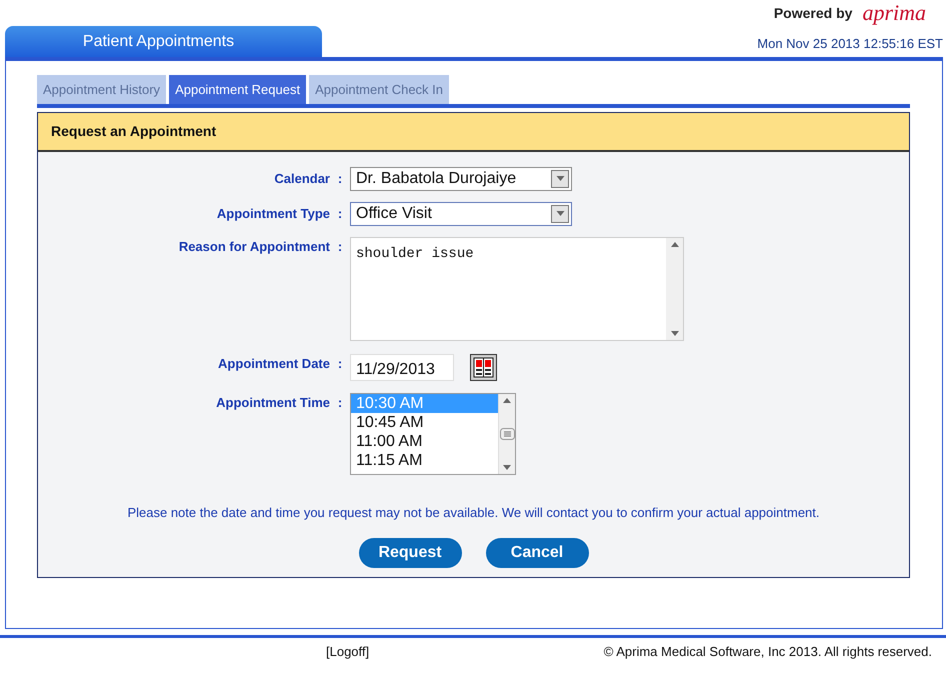 The height and width of the screenshot is (676, 946). What do you see at coordinates (517, 288) in the screenshot?
I see `reason-text-area: shoulder issue` at bounding box center [517, 288].